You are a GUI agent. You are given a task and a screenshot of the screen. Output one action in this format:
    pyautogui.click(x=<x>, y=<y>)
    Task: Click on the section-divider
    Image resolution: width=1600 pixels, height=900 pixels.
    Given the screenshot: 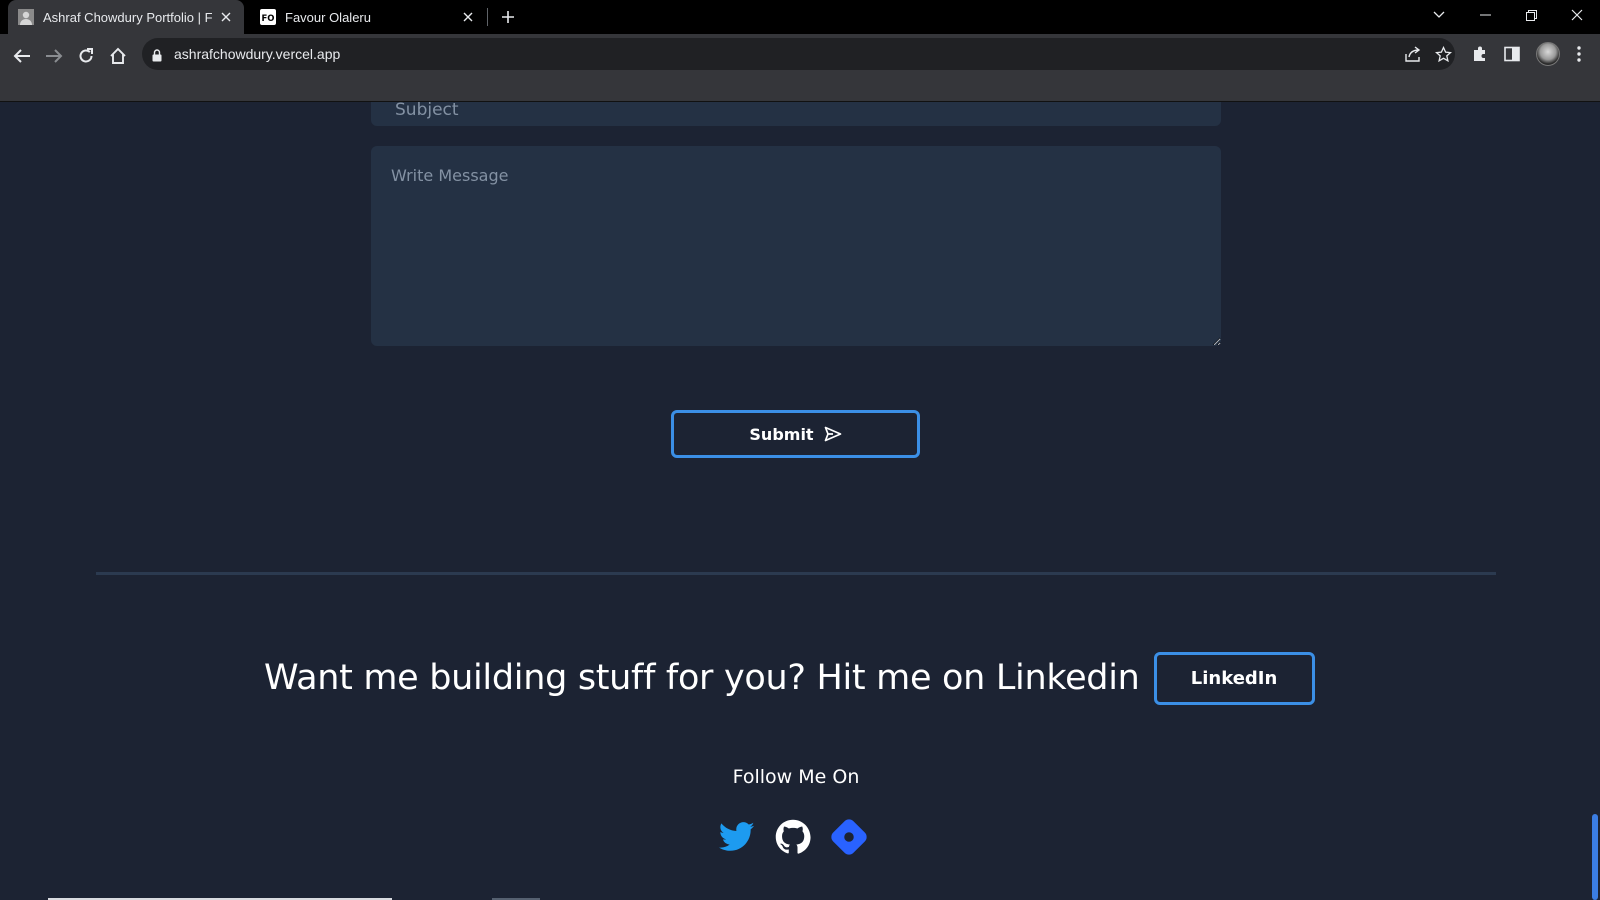 What is the action you would take?
    pyautogui.click(x=796, y=573)
    